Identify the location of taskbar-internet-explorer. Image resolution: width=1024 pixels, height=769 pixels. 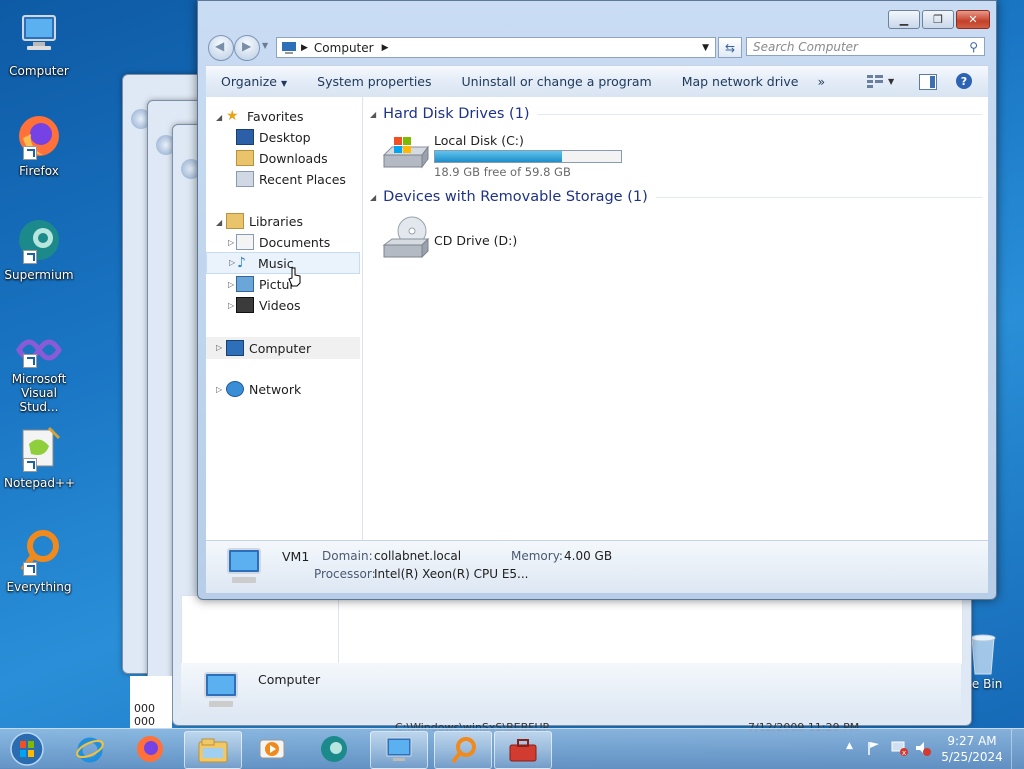
(90, 749).